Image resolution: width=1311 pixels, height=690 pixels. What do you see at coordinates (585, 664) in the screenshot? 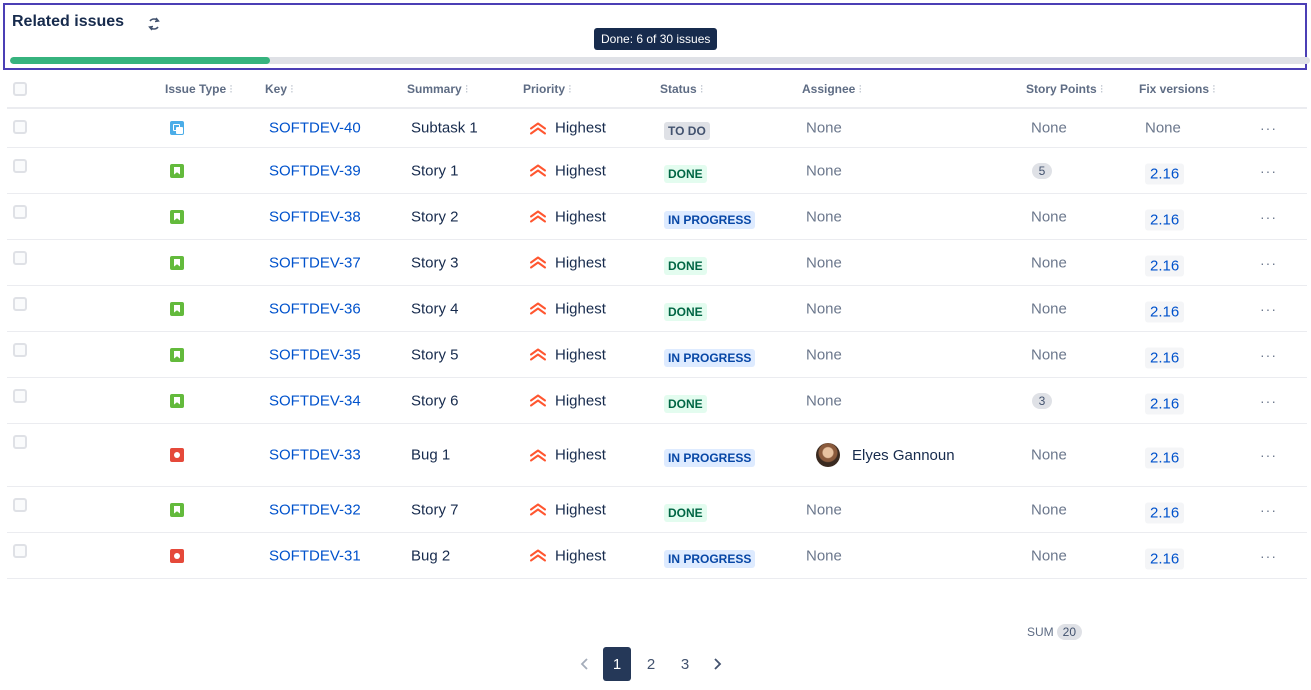
I see `previous-page-icon` at bounding box center [585, 664].